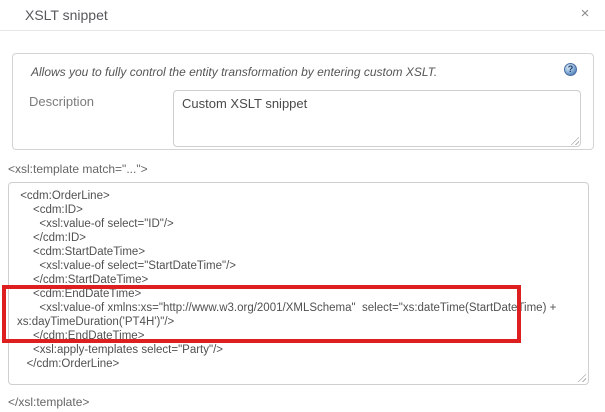 The image size is (605, 412). I want to click on xslt-template-close-label: </xsl:template>, so click(49, 402).